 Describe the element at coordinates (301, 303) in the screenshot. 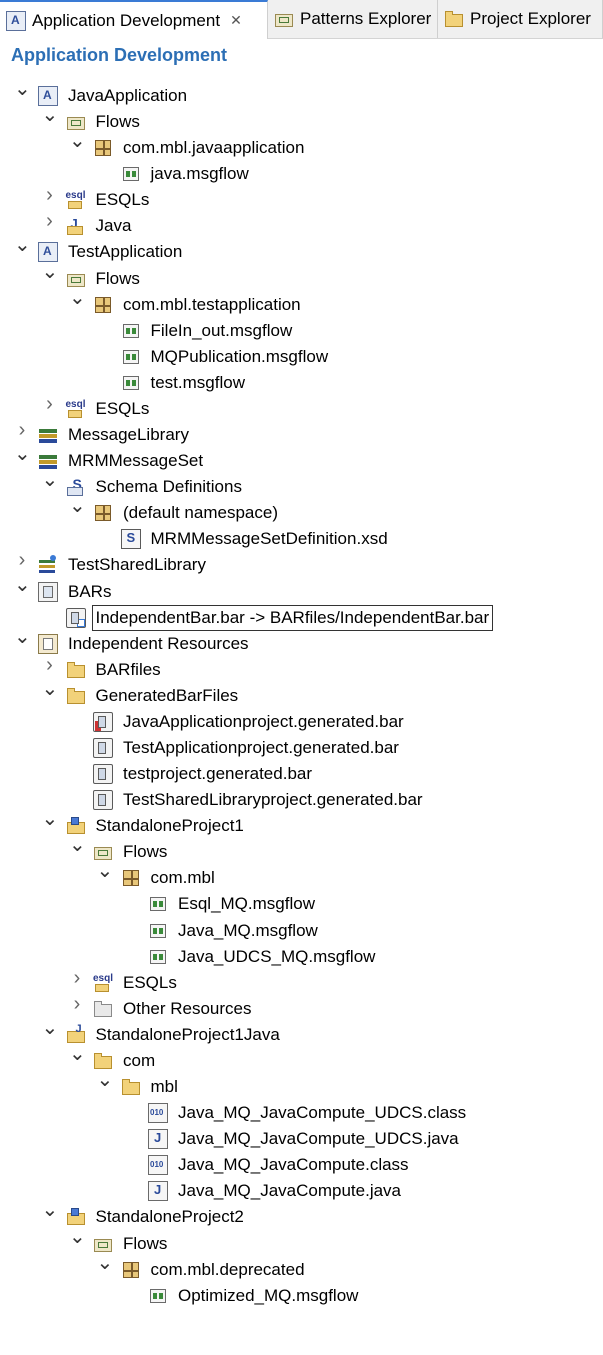

I see `tree-item: ⌄ com.mbl.testapplication` at that location.